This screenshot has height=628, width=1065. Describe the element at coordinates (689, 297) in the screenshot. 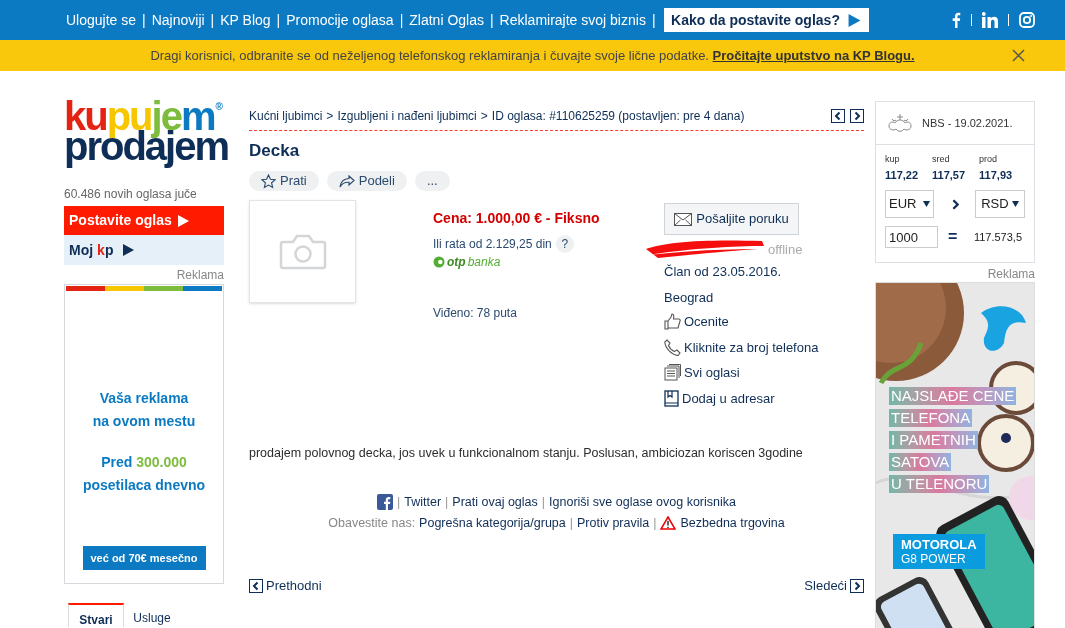

I see `city-text: Beograd` at that location.